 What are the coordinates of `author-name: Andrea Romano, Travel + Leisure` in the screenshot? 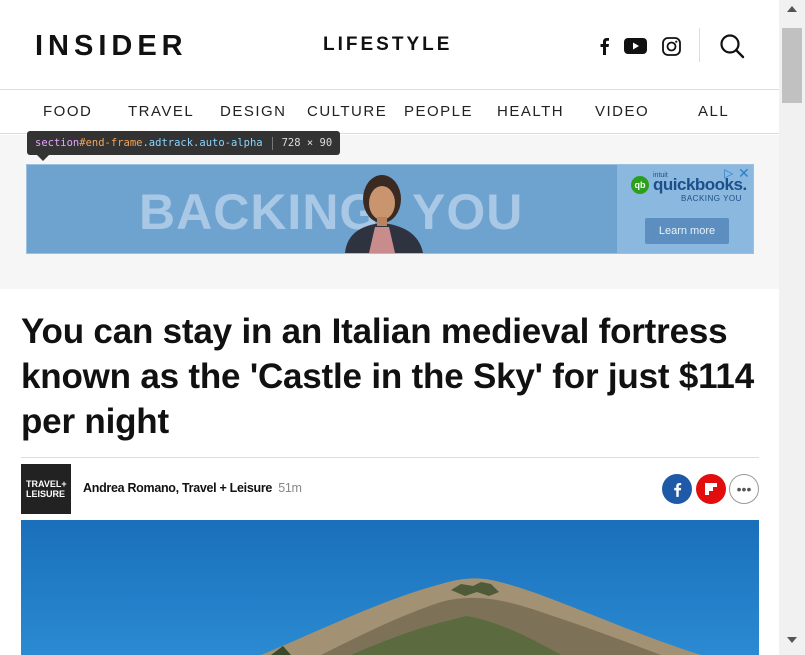 It's located at (177, 488).